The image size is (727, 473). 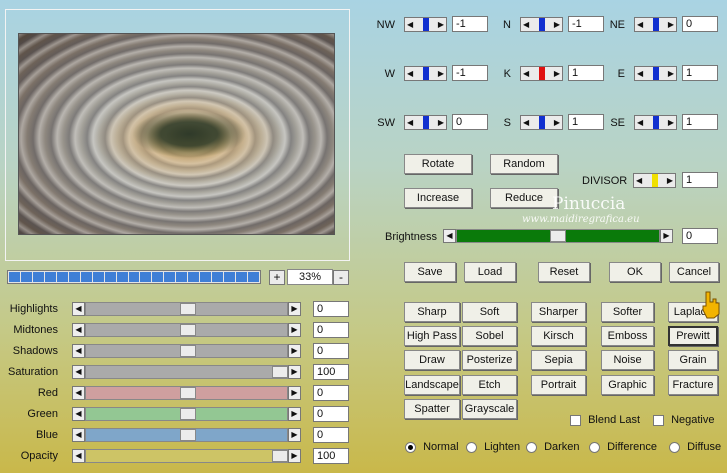 I want to click on graphic-button: Graphic, so click(x=627, y=385).